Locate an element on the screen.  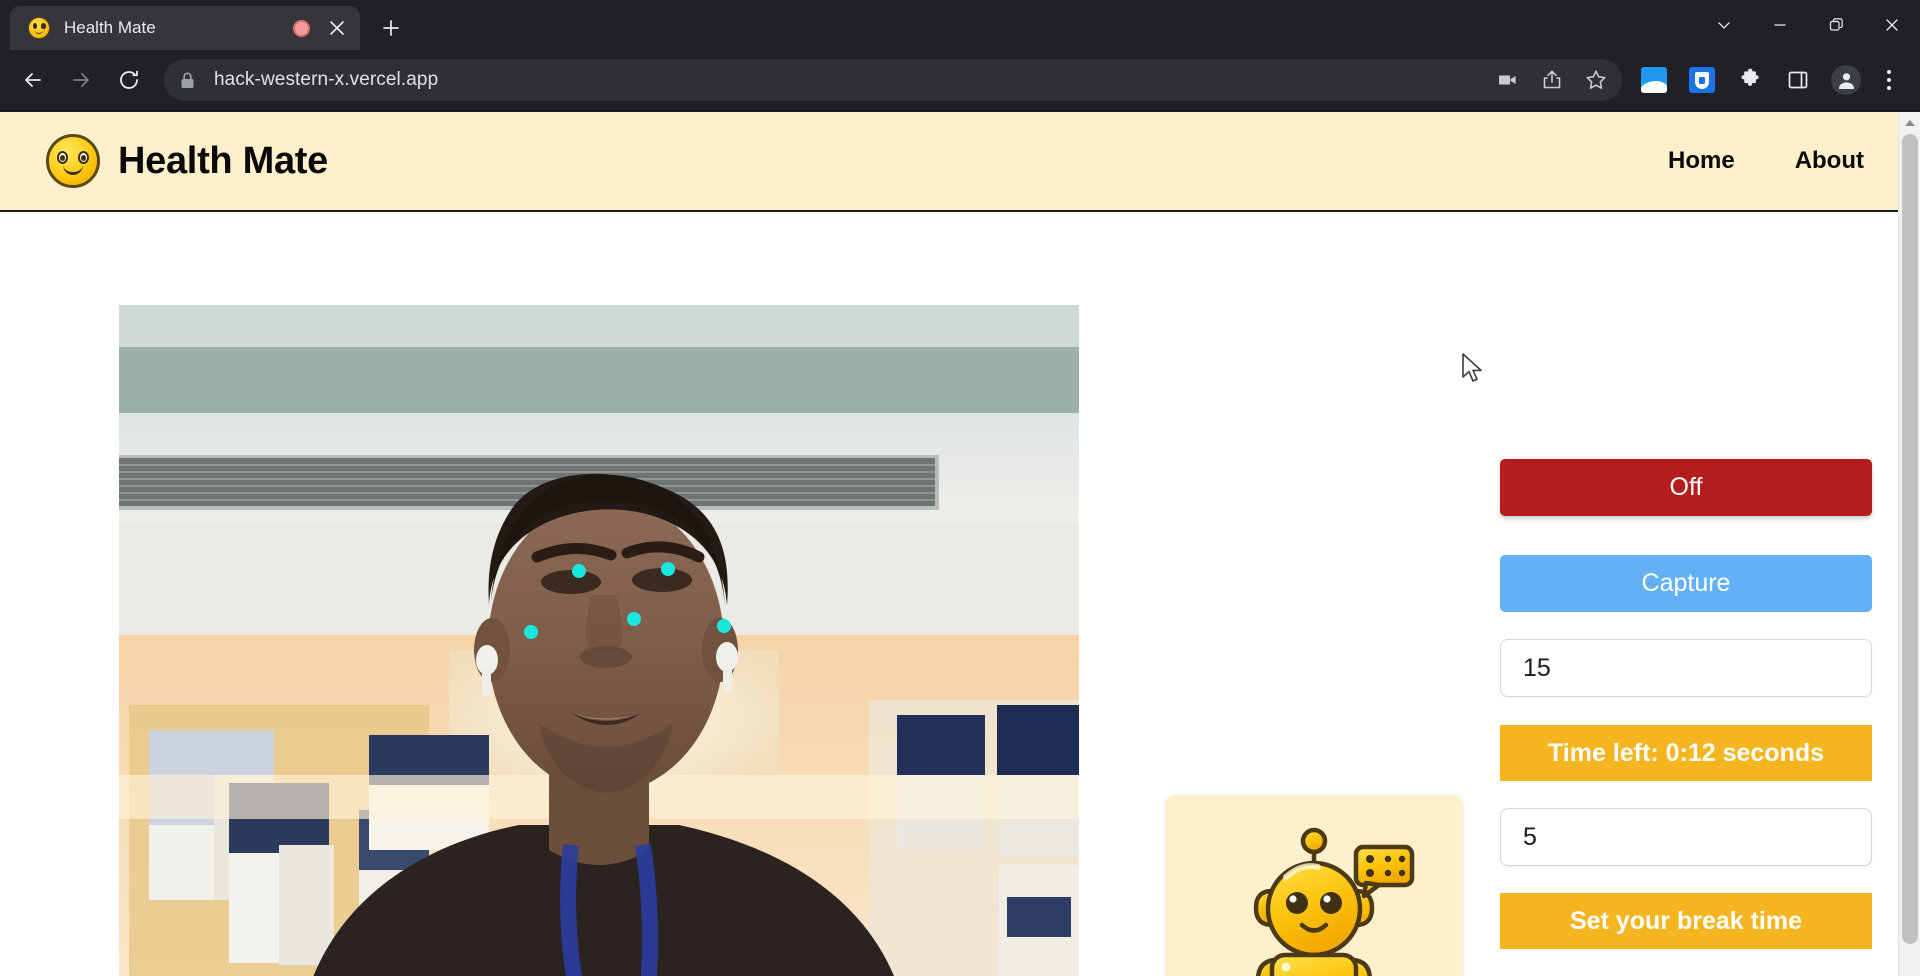
new-tab-button is located at coordinates (391, 28).